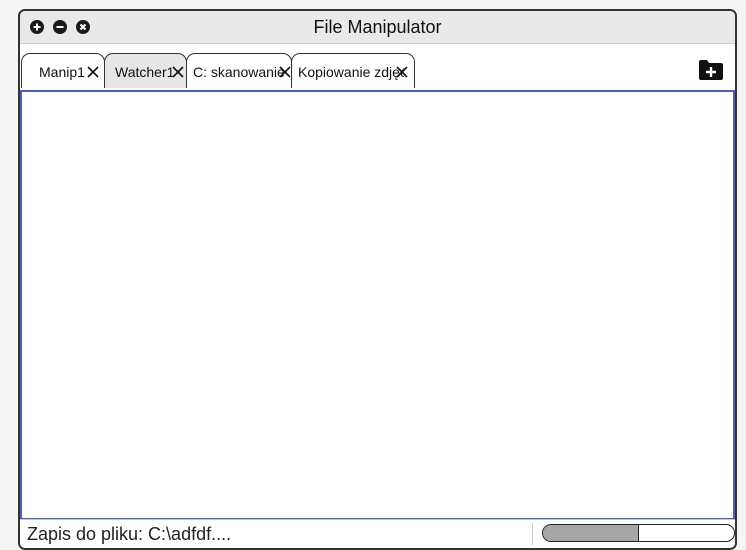 Image resolution: width=746 pixels, height=550 pixels. I want to click on tab-kopiowanie-zdjec: Kopiowanie zdjęć, so click(353, 70).